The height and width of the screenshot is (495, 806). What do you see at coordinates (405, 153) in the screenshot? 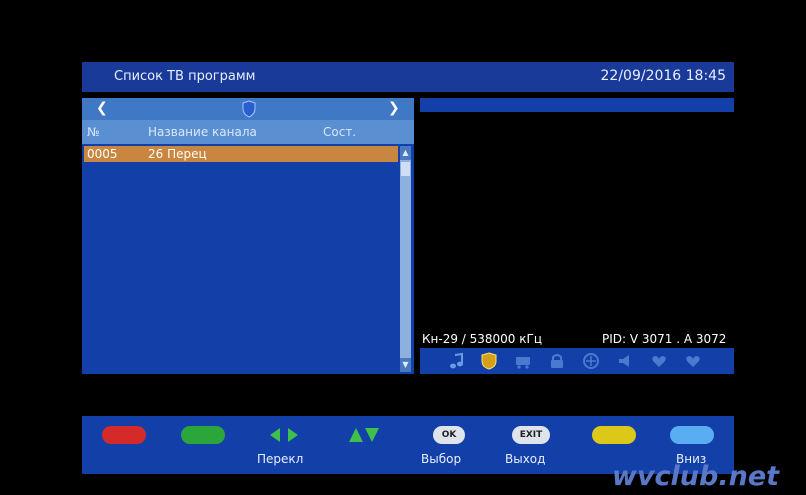
I see `scroll-up-icon: ▲` at bounding box center [405, 153].